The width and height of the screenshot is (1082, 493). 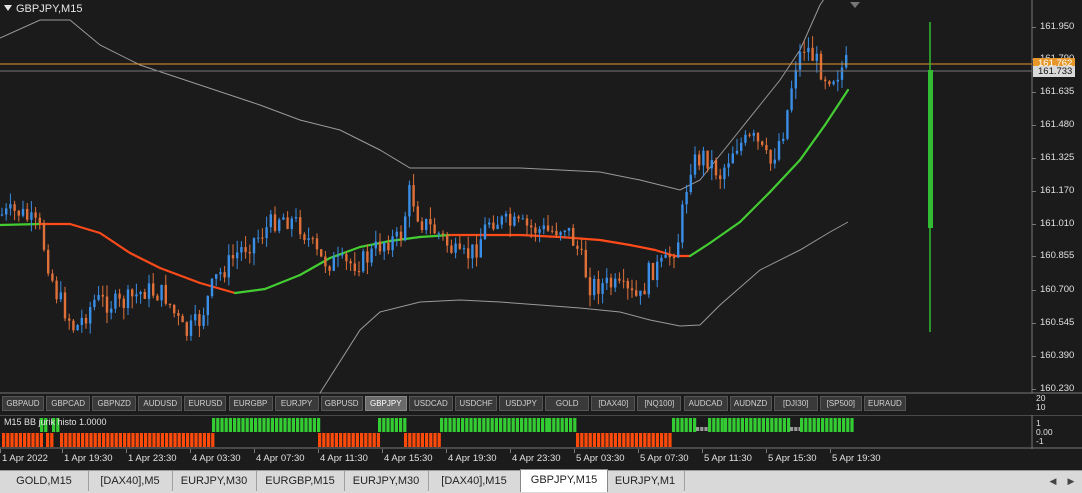 What do you see at coordinates (130, 481) in the screenshot?
I see `chart-tab: [DAX40],M5` at bounding box center [130, 481].